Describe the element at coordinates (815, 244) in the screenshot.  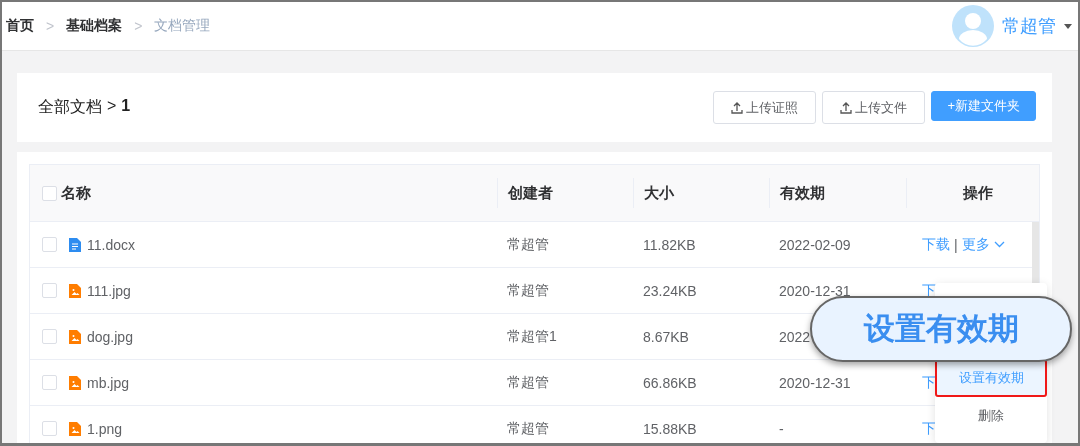
I see `expiry-cell-text: 2022-02-09` at that location.